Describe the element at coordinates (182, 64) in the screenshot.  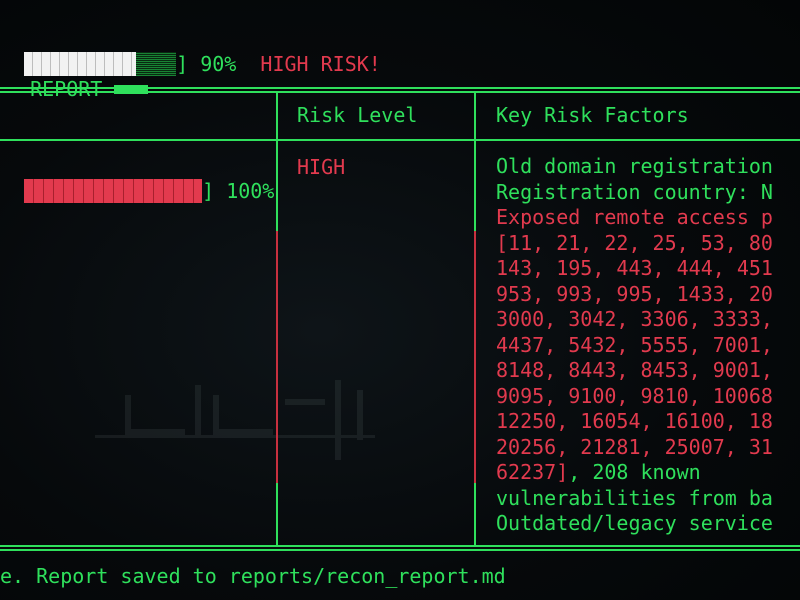
I see `progress-bracket: ]` at that location.